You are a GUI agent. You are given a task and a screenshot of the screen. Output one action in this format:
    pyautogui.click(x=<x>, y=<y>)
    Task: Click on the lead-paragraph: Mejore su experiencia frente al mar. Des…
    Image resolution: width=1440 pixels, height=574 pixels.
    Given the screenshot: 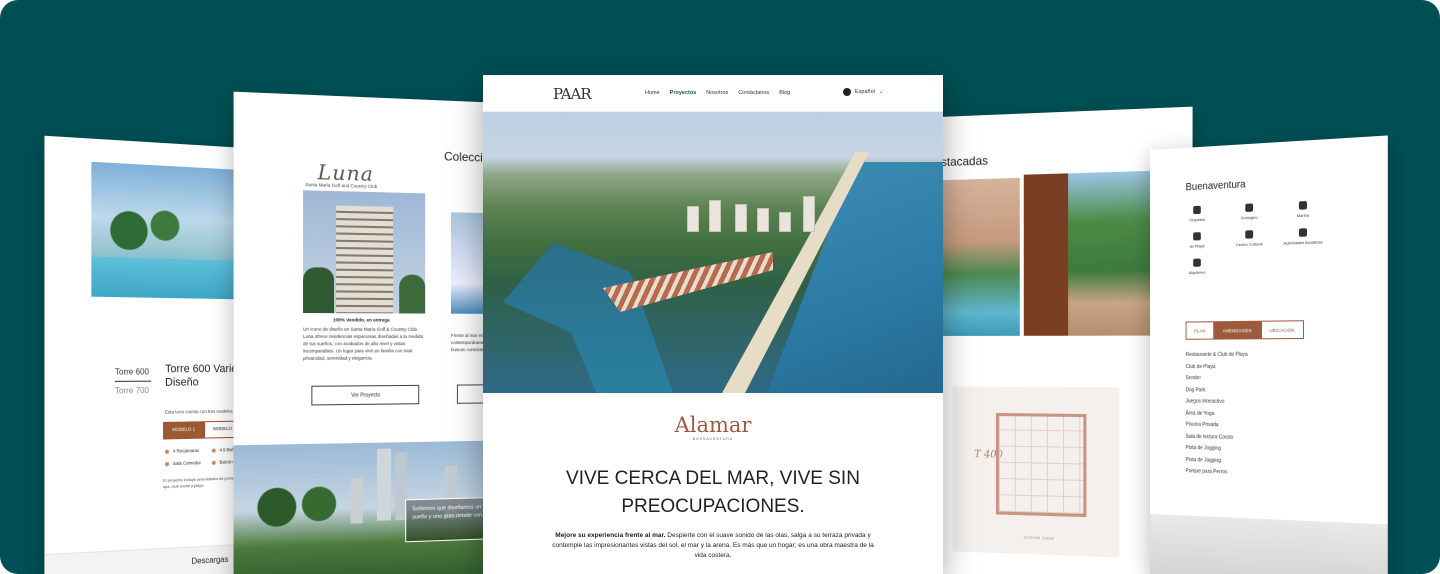 What is the action you would take?
    pyautogui.click(x=713, y=546)
    